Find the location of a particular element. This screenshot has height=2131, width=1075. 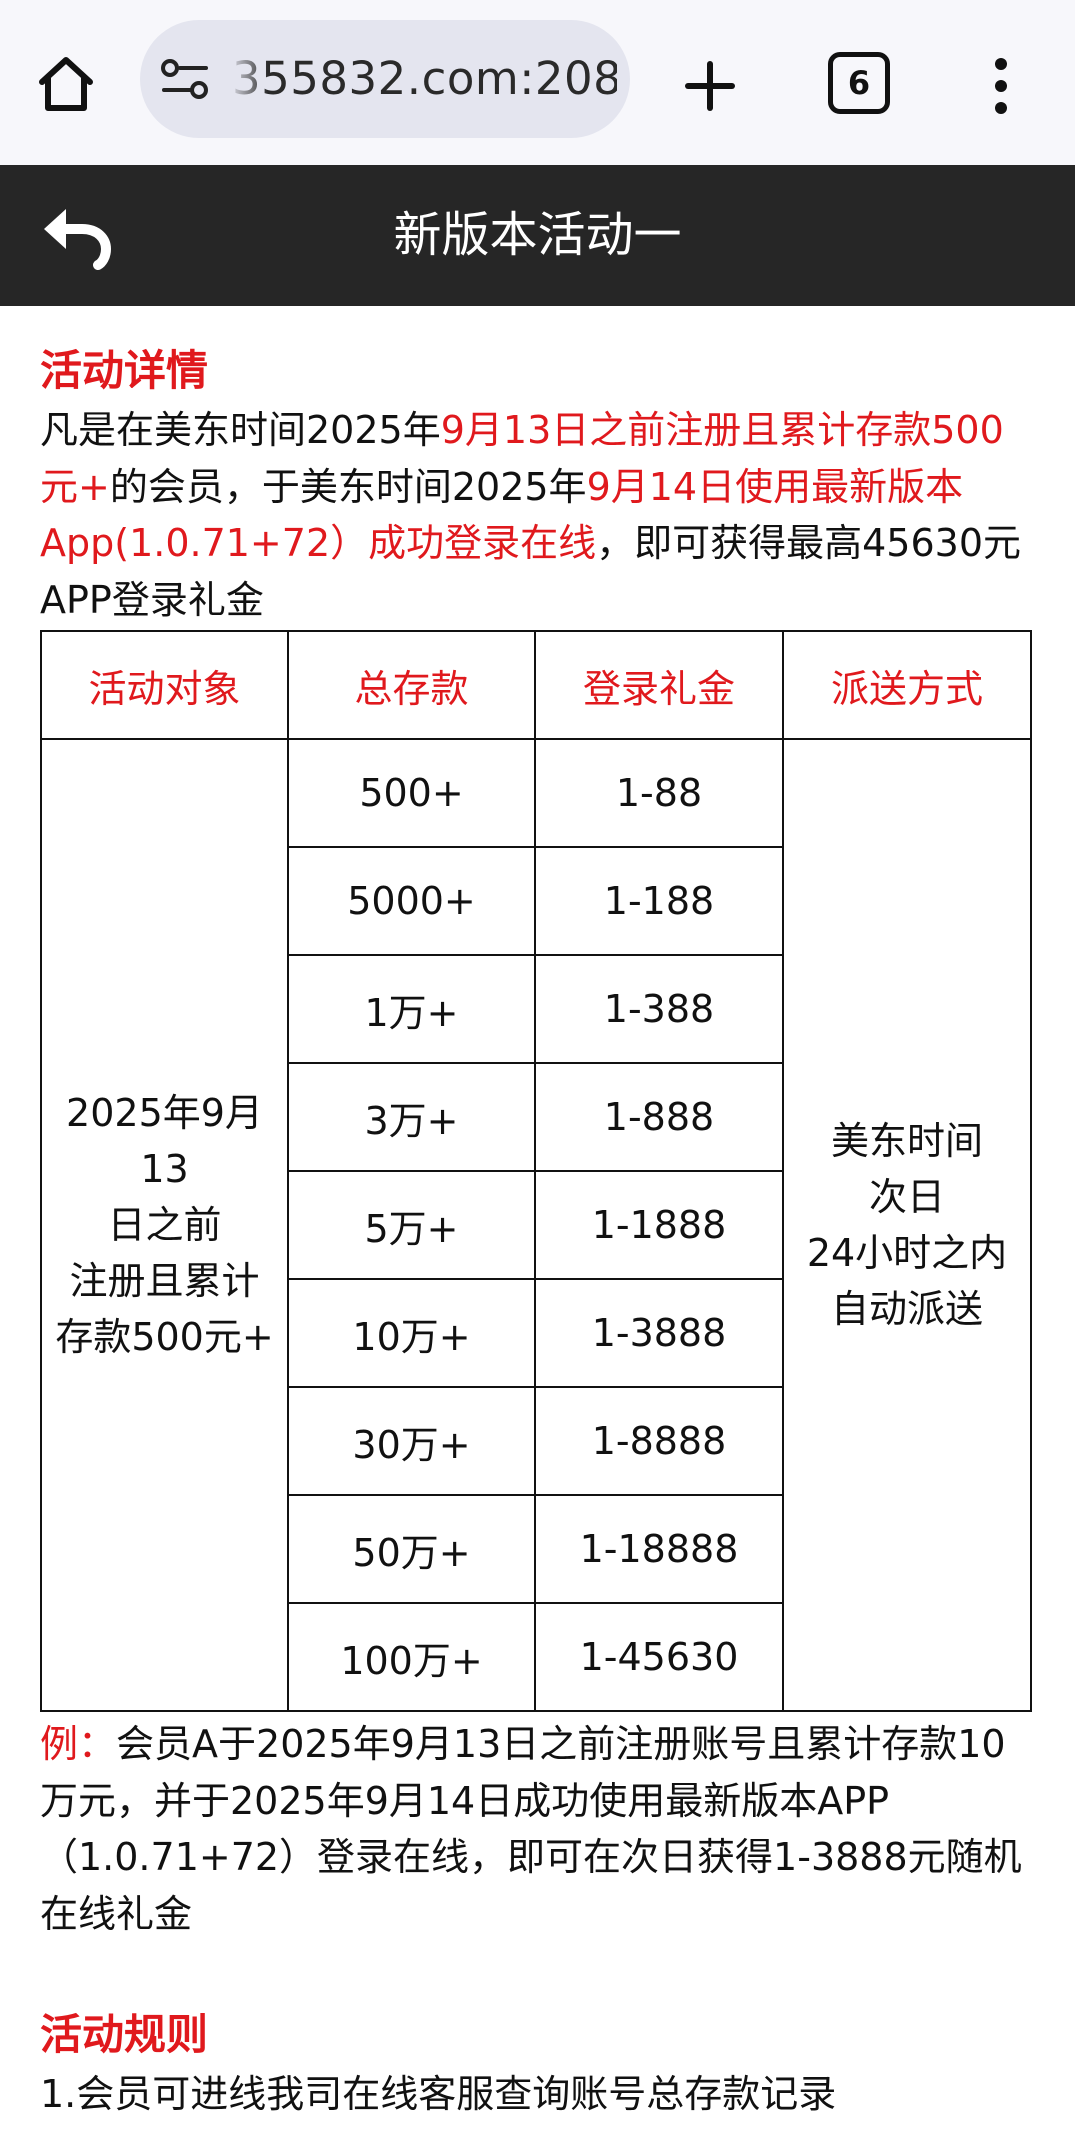

url-fade is located at coordinates (248, 79).